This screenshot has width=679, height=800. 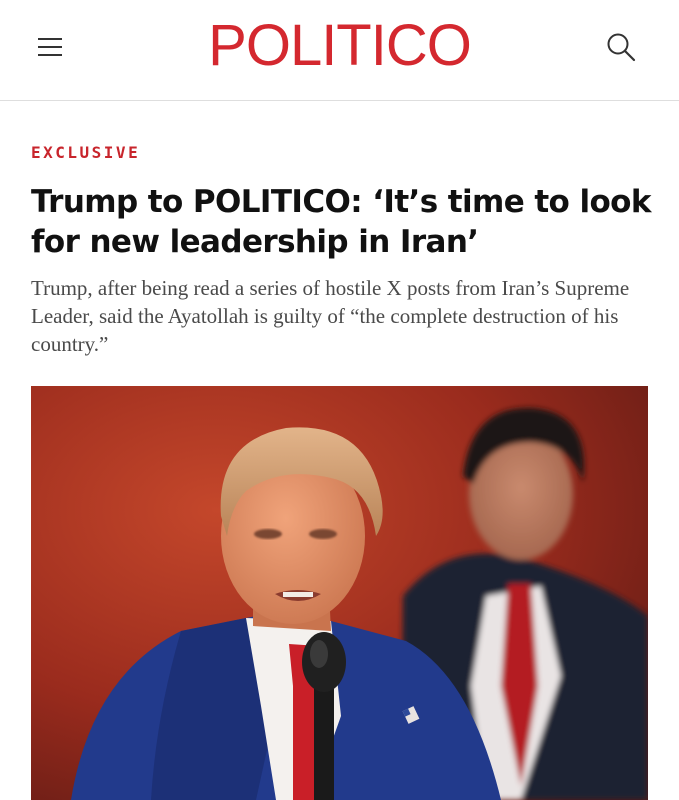 I want to click on search-button, so click(x=621, y=47).